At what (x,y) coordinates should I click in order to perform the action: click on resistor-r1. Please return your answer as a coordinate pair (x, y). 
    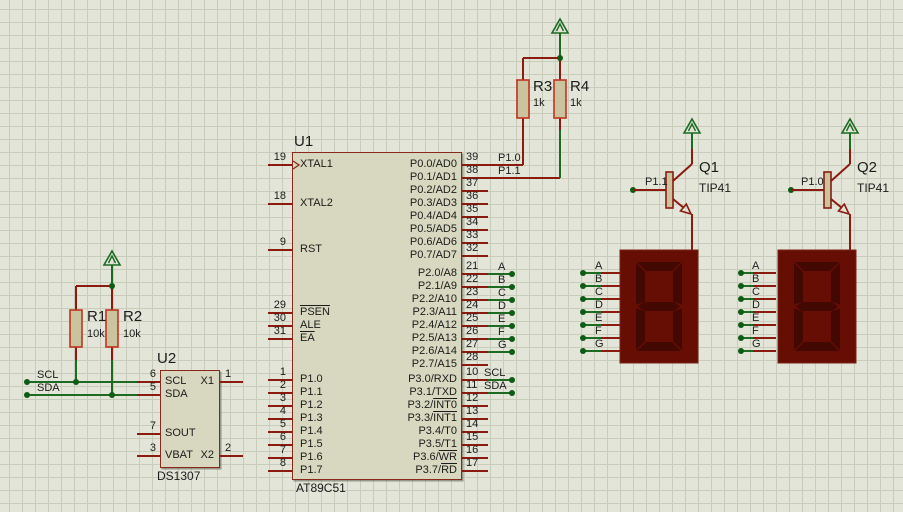
    Looking at the image, I should click on (76, 328).